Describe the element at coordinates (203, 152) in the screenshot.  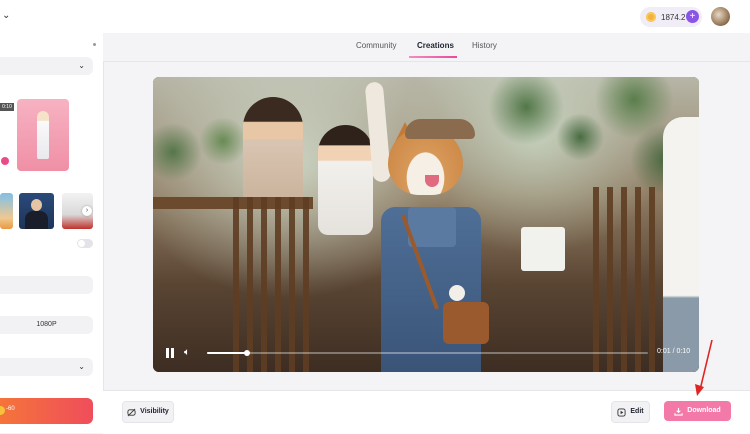
I see `plant-foliage-left` at that location.